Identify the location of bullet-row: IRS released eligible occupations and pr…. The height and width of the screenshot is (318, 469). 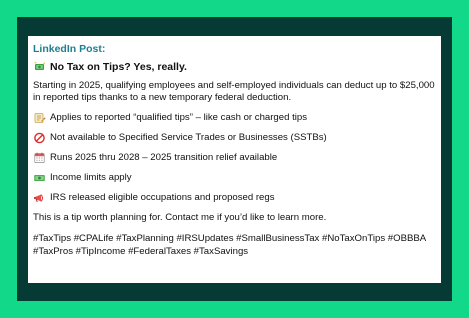
(235, 198).